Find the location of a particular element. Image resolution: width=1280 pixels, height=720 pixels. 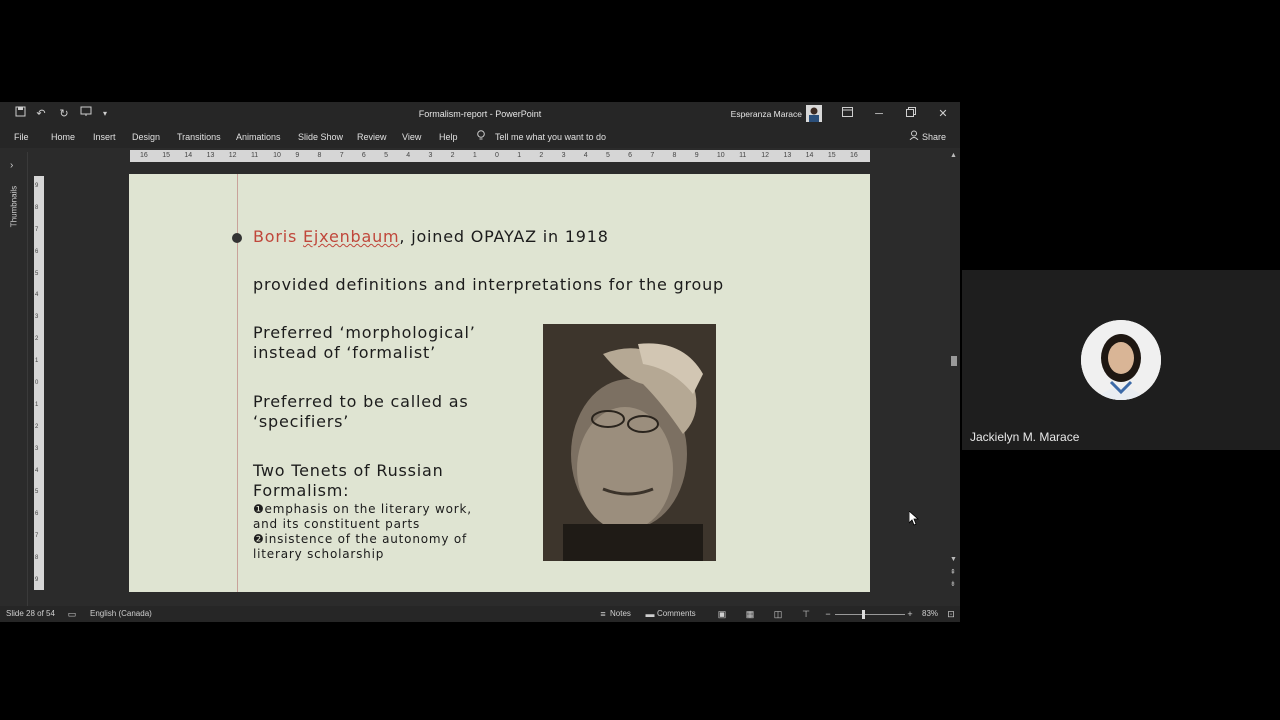

bullet-heading: Boris Ejxenbaum, joined OPAYAZ in 1918 is located at coordinates (431, 236).